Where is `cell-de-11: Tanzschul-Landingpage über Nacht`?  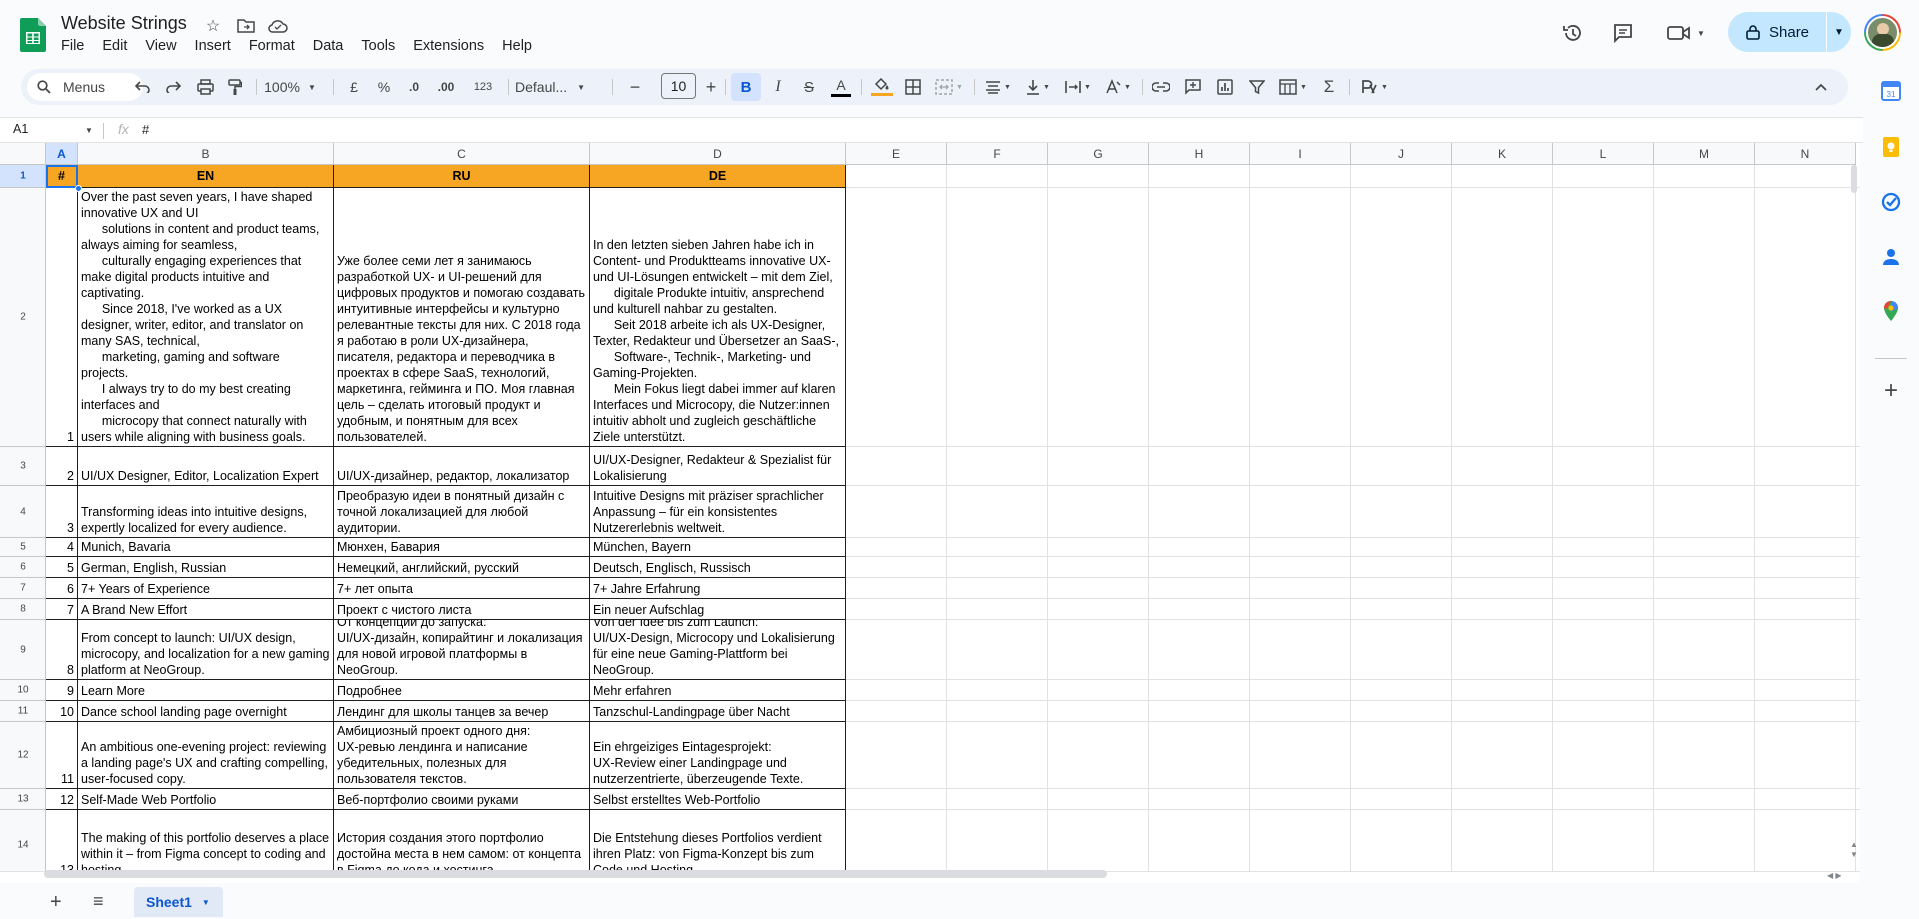 cell-de-11: Tanzschul-Landingpage über Nacht is located at coordinates (718, 711).